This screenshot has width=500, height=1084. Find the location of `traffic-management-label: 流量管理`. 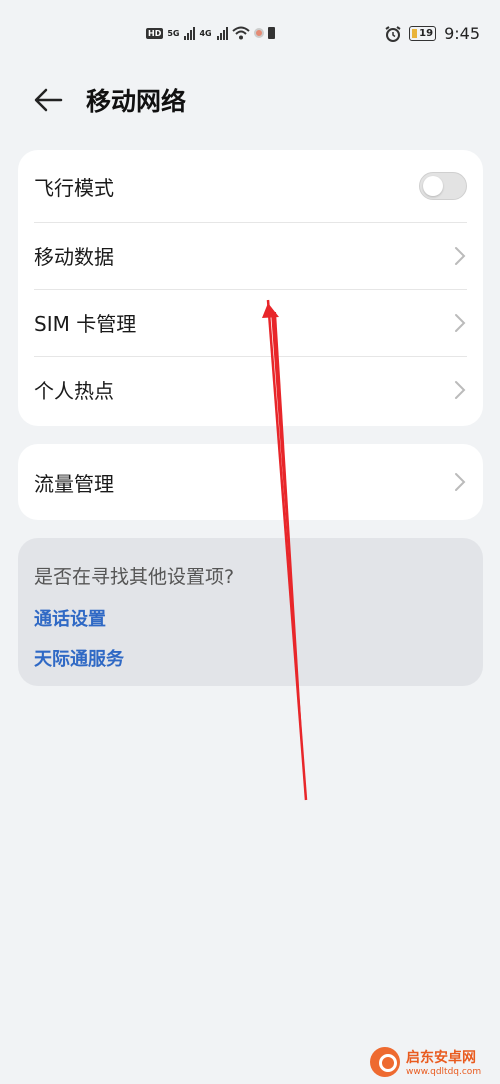

traffic-management-label: 流量管理 is located at coordinates (74, 483).